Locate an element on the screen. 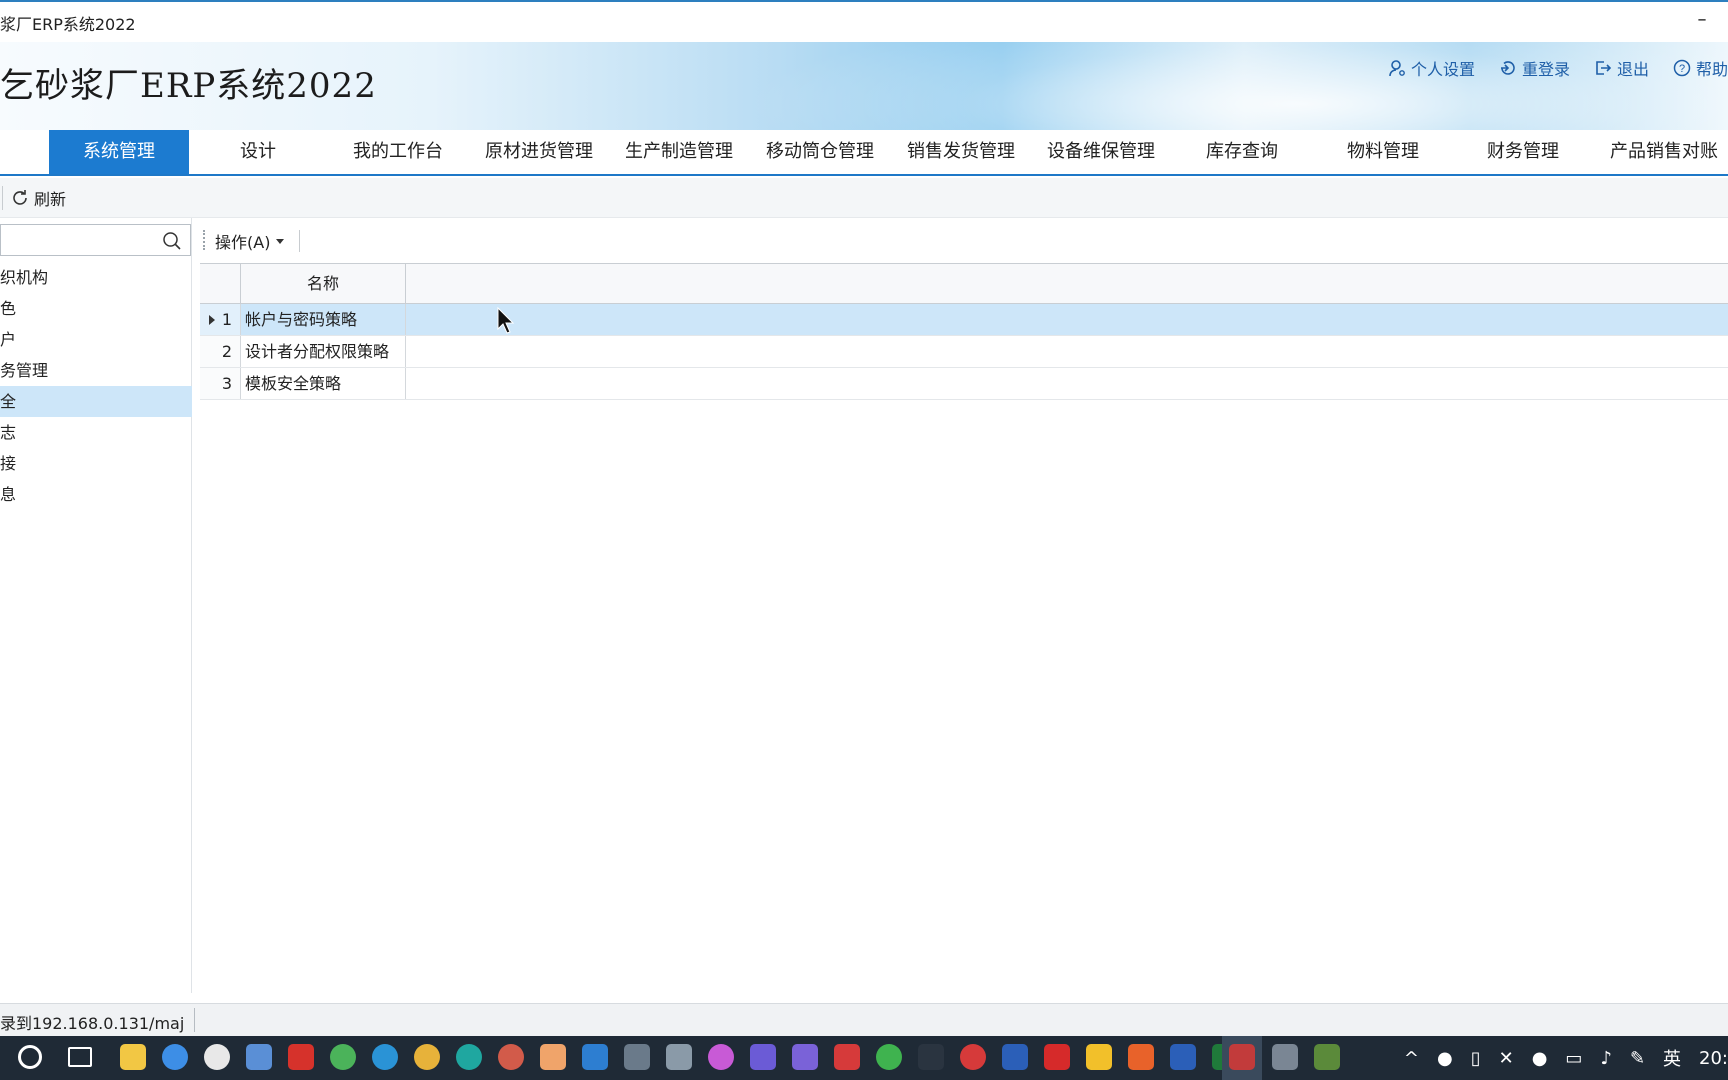 The width and height of the screenshot is (1728, 1080). word-icon is located at coordinates (1183, 1057).